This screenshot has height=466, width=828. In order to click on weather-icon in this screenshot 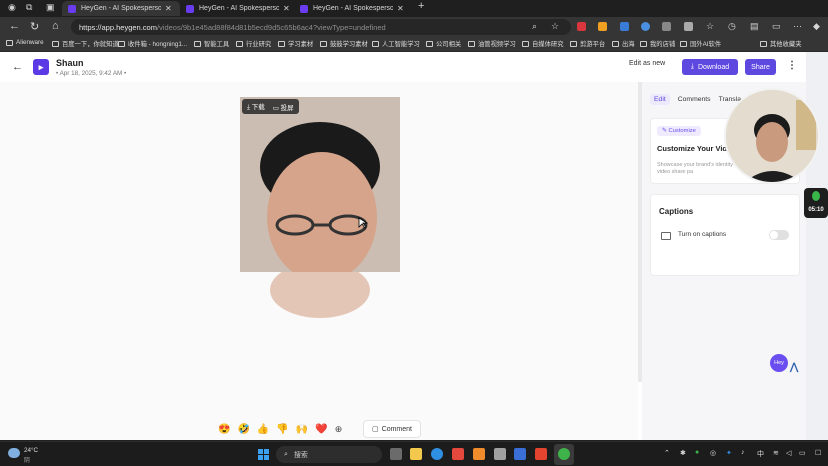, I will do `click(14, 453)`.